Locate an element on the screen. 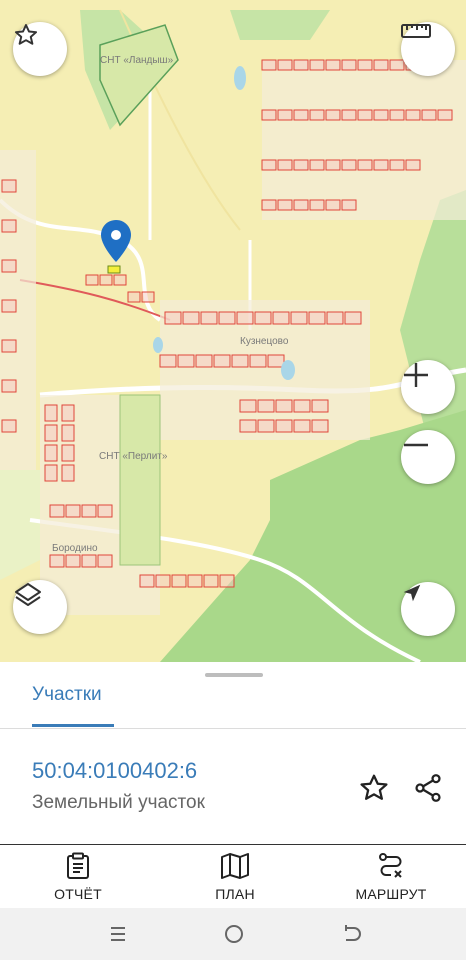  map-icon is located at coordinates (235, 866).